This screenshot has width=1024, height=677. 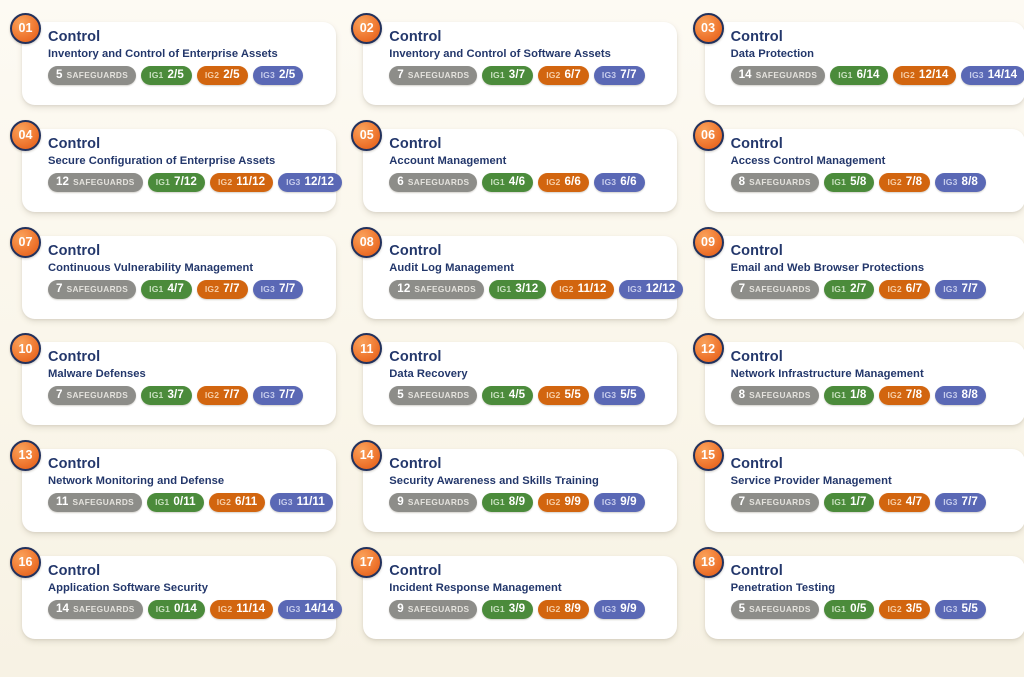 What do you see at coordinates (508, 396) in the screenshot?
I see `ig1-chip: IG1 4/5` at bounding box center [508, 396].